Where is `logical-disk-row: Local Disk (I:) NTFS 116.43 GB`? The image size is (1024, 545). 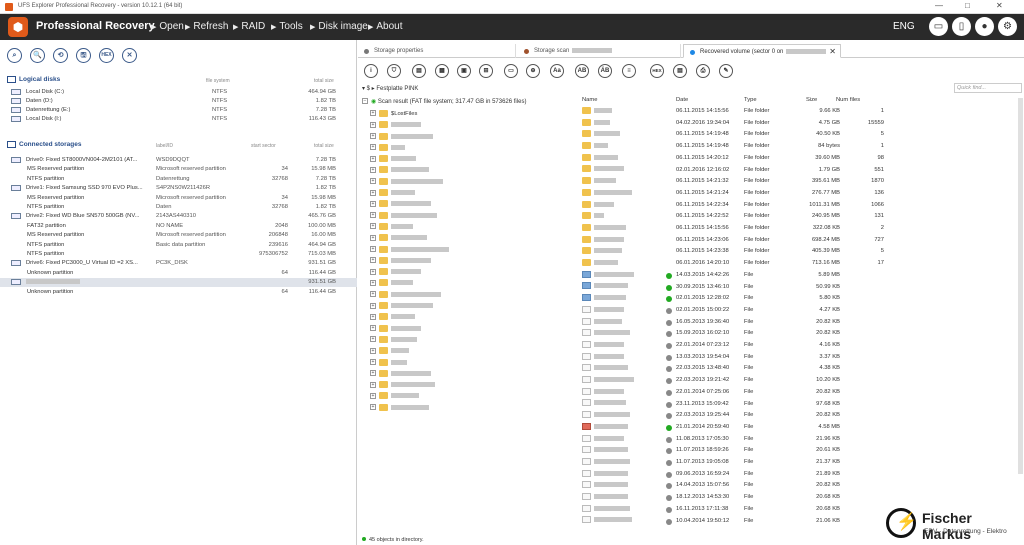 logical-disk-row: Local Disk (I:) NTFS 116.43 GB is located at coordinates (178, 119).